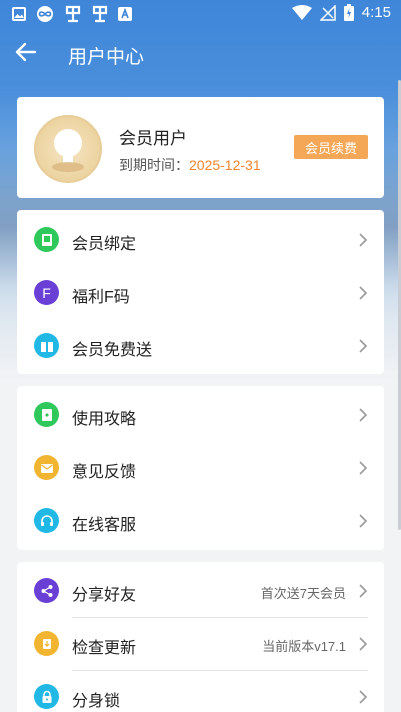 The height and width of the screenshot is (712, 401). I want to click on update-icon, so click(46, 643).